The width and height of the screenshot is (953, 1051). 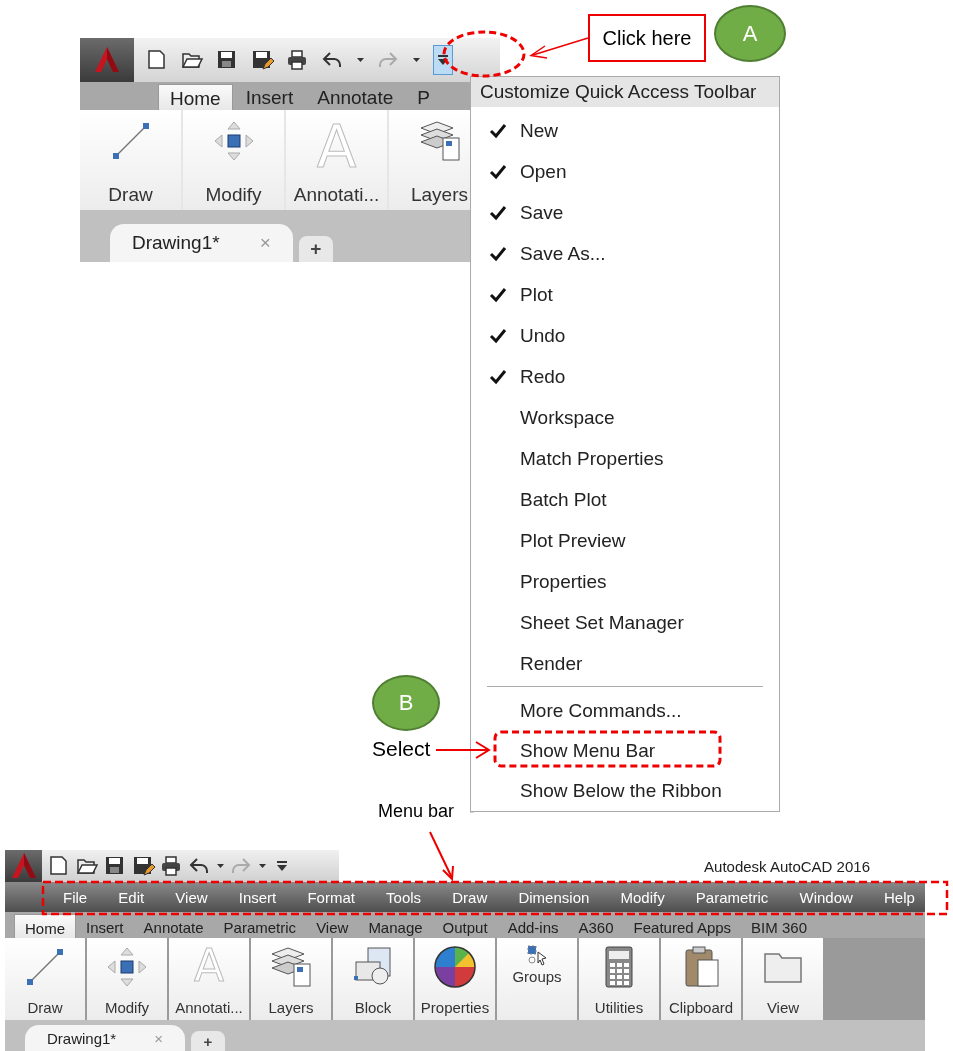 What do you see at coordinates (537, 979) in the screenshot?
I see `ribbon-panel-button: Groups` at bounding box center [537, 979].